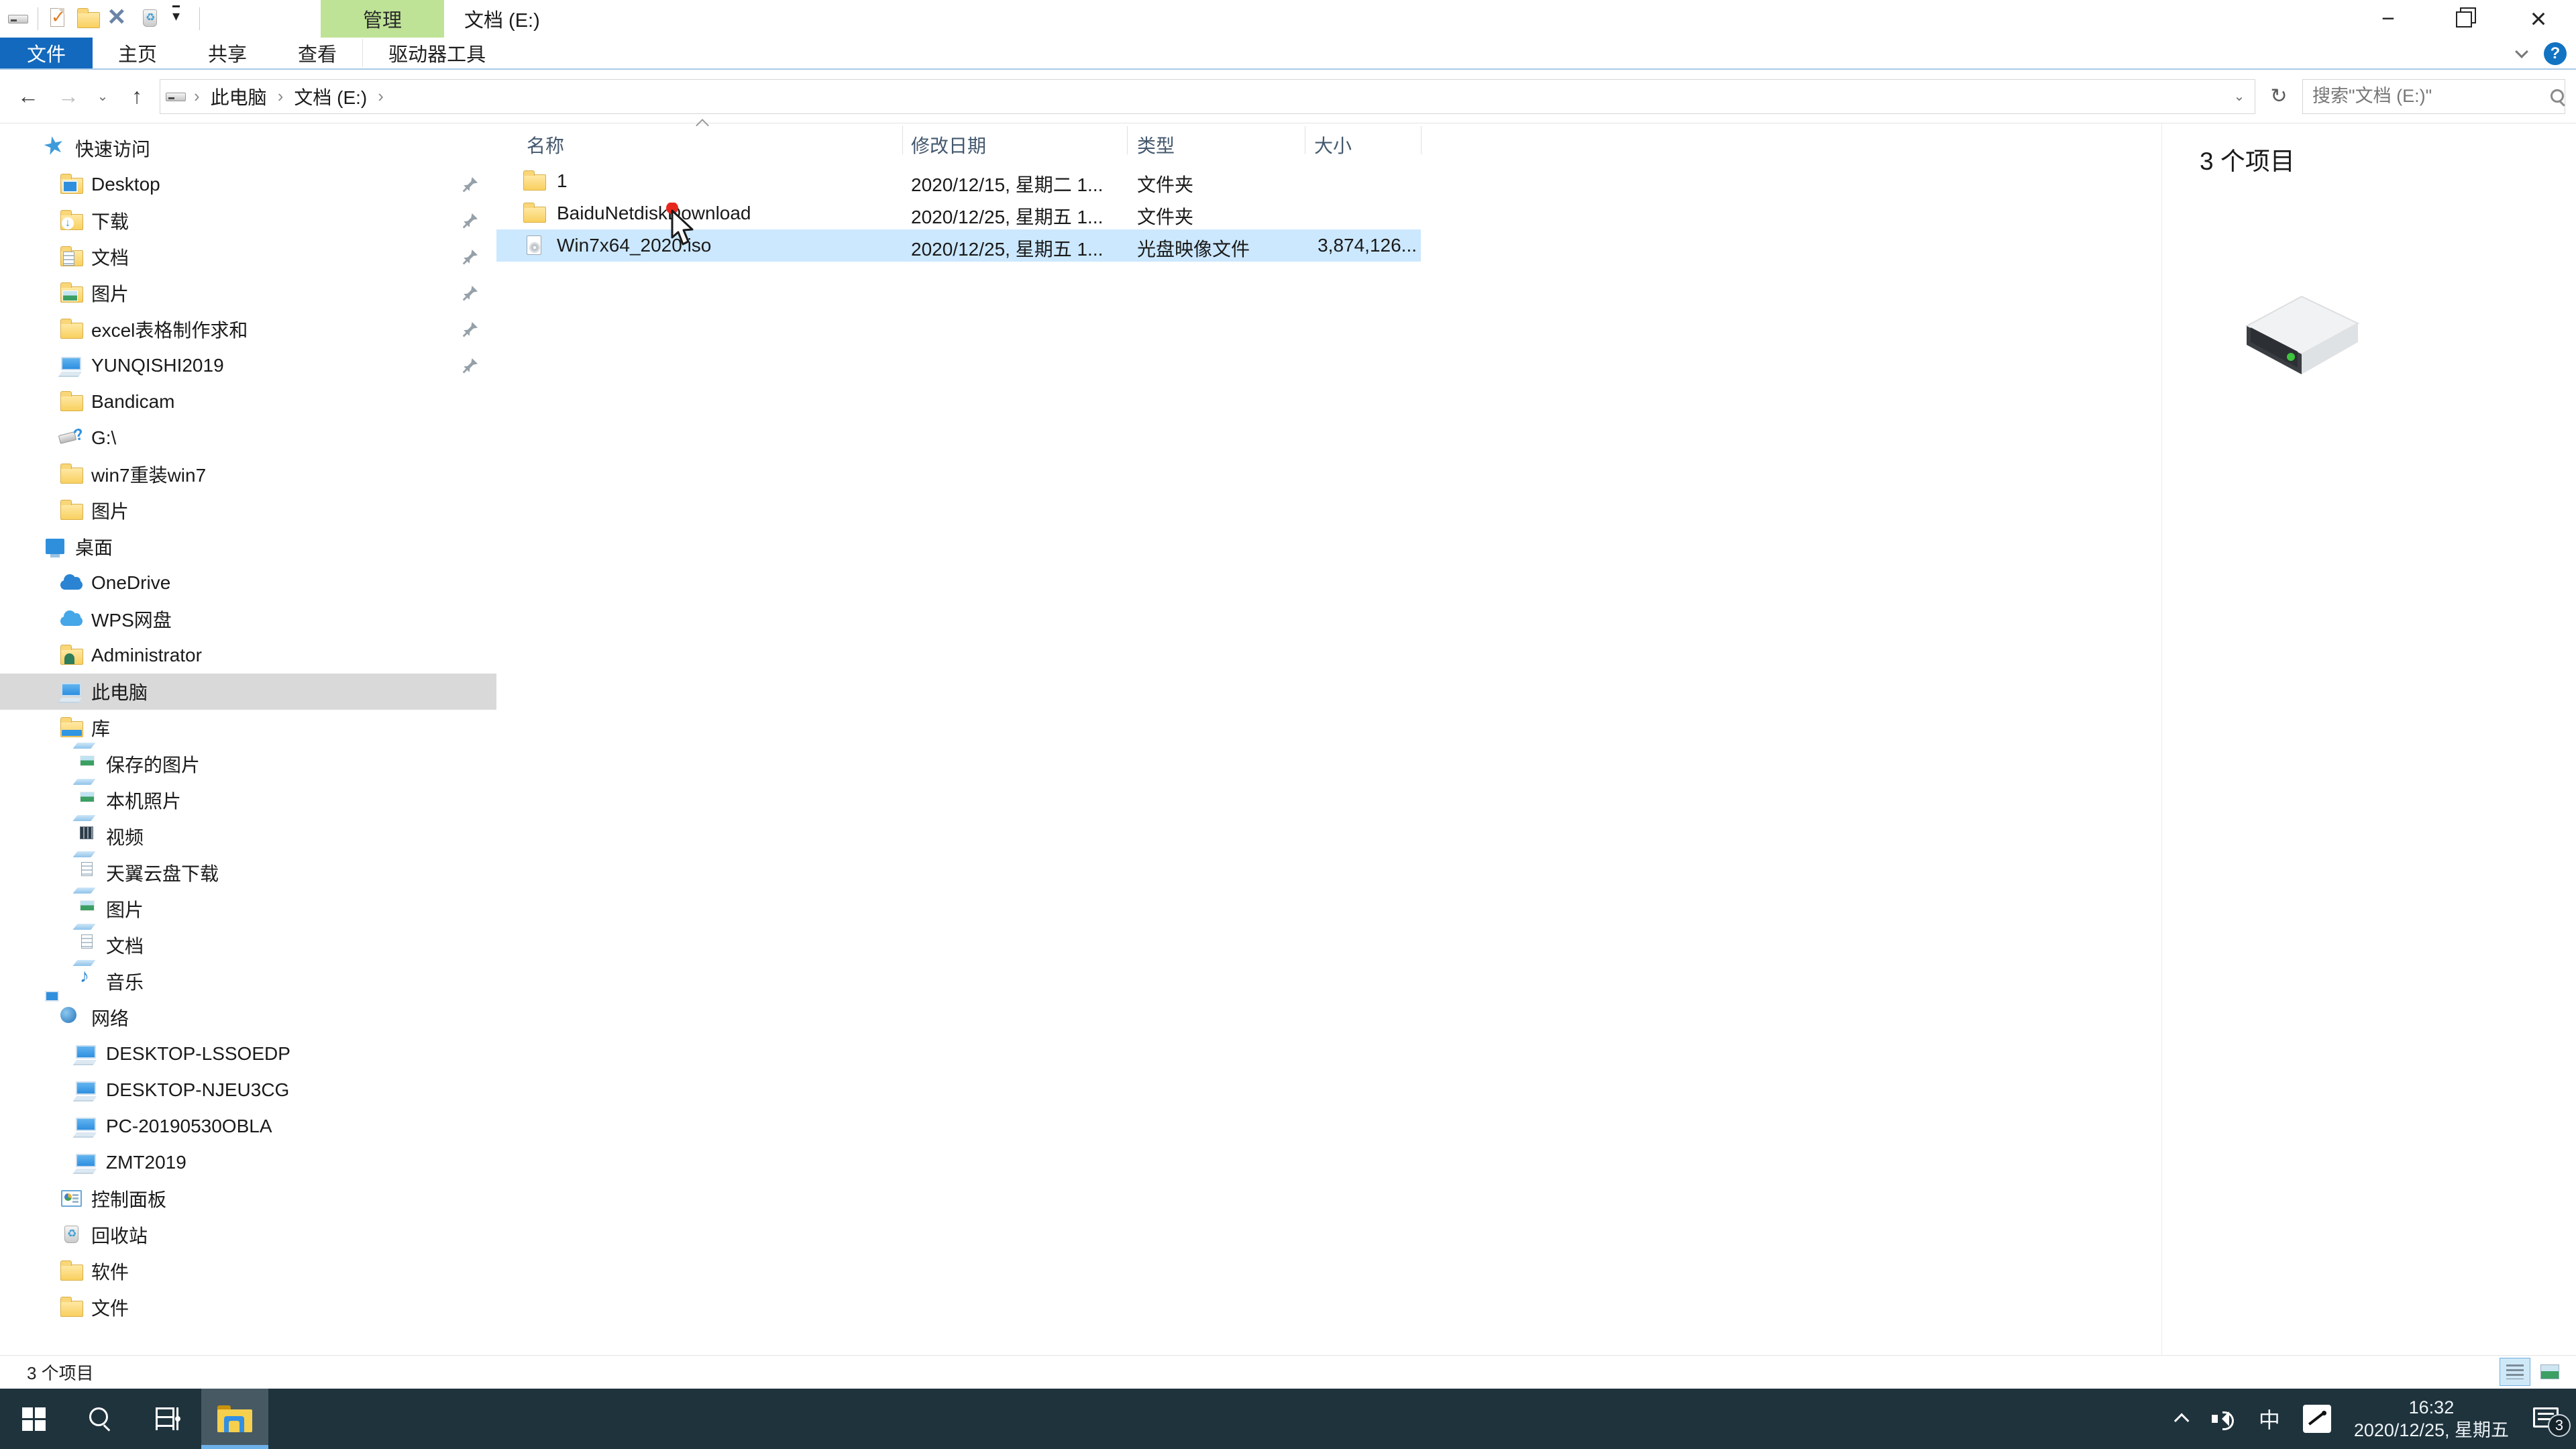 The height and width of the screenshot is (1449, 2576). Describe the element at coordinates (125, 837) in the screenshot. I see `sidebar-item-label: 视频` at that location.